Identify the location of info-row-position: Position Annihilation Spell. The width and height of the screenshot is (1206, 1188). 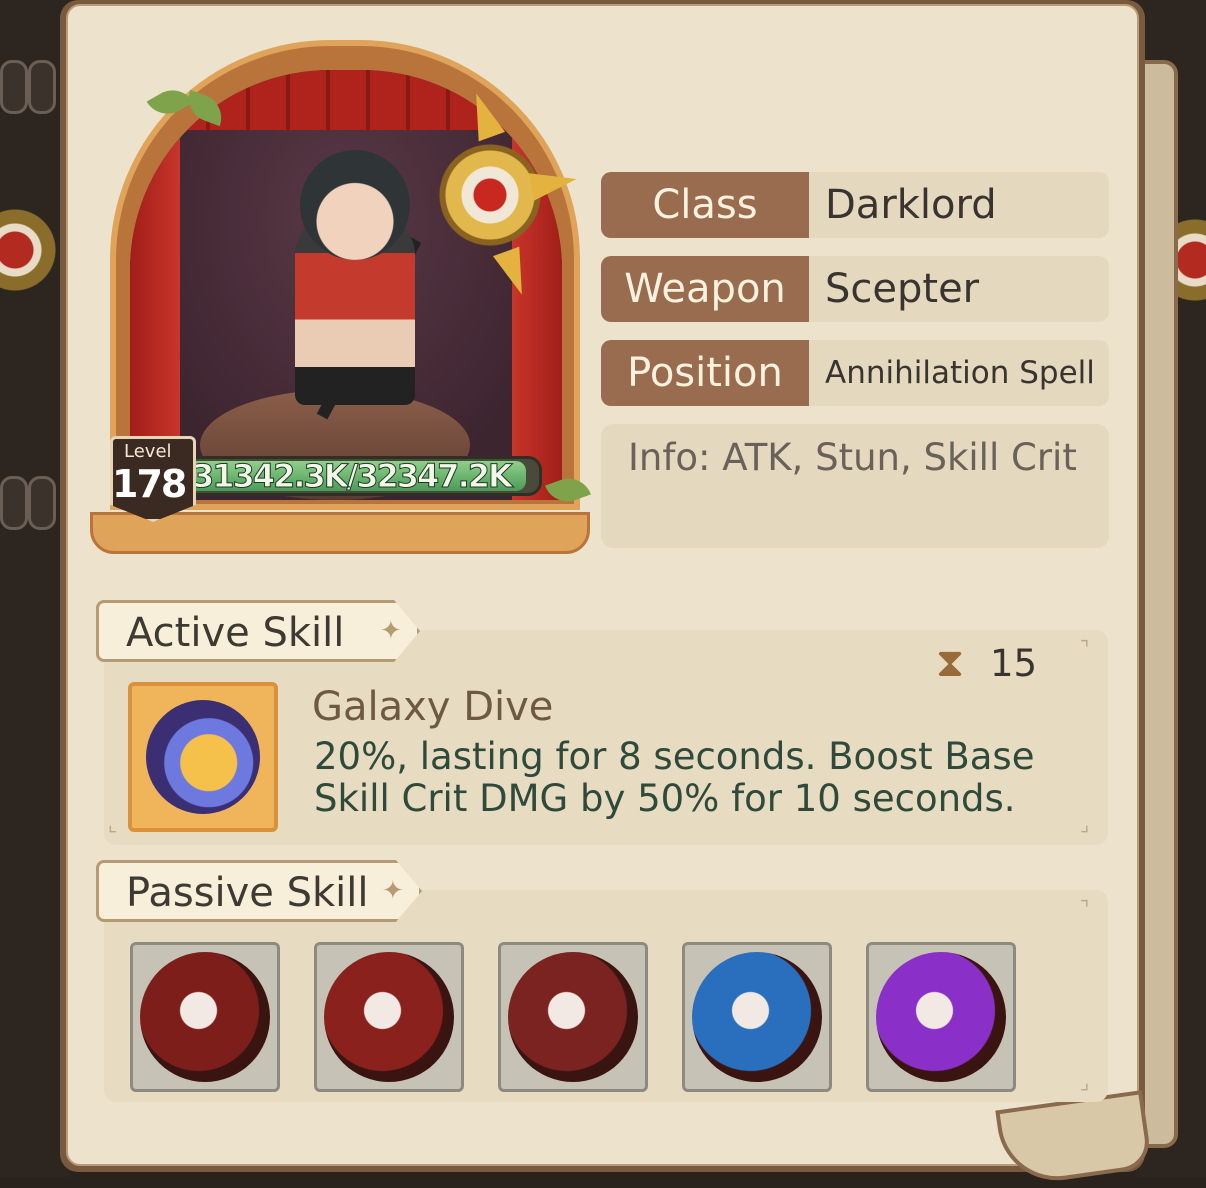
(855, 373).